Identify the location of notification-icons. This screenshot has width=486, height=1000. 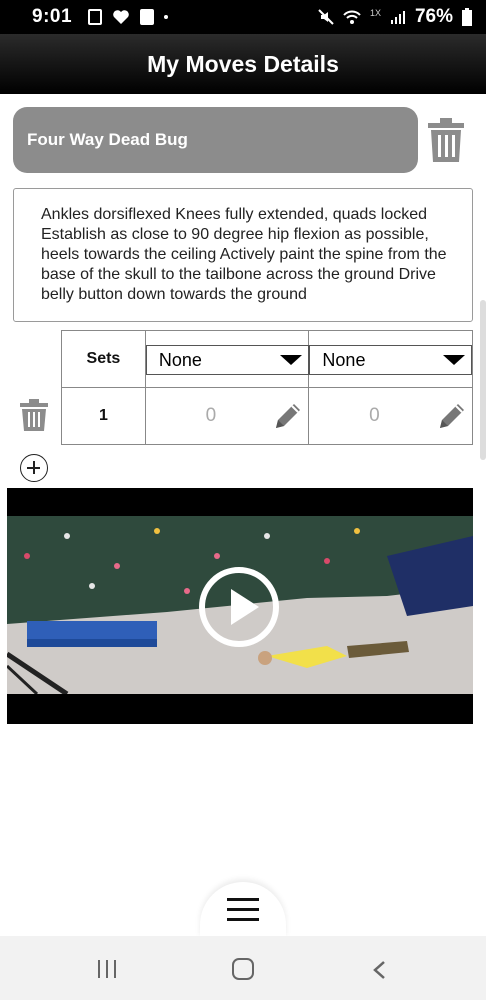
(128, 17).